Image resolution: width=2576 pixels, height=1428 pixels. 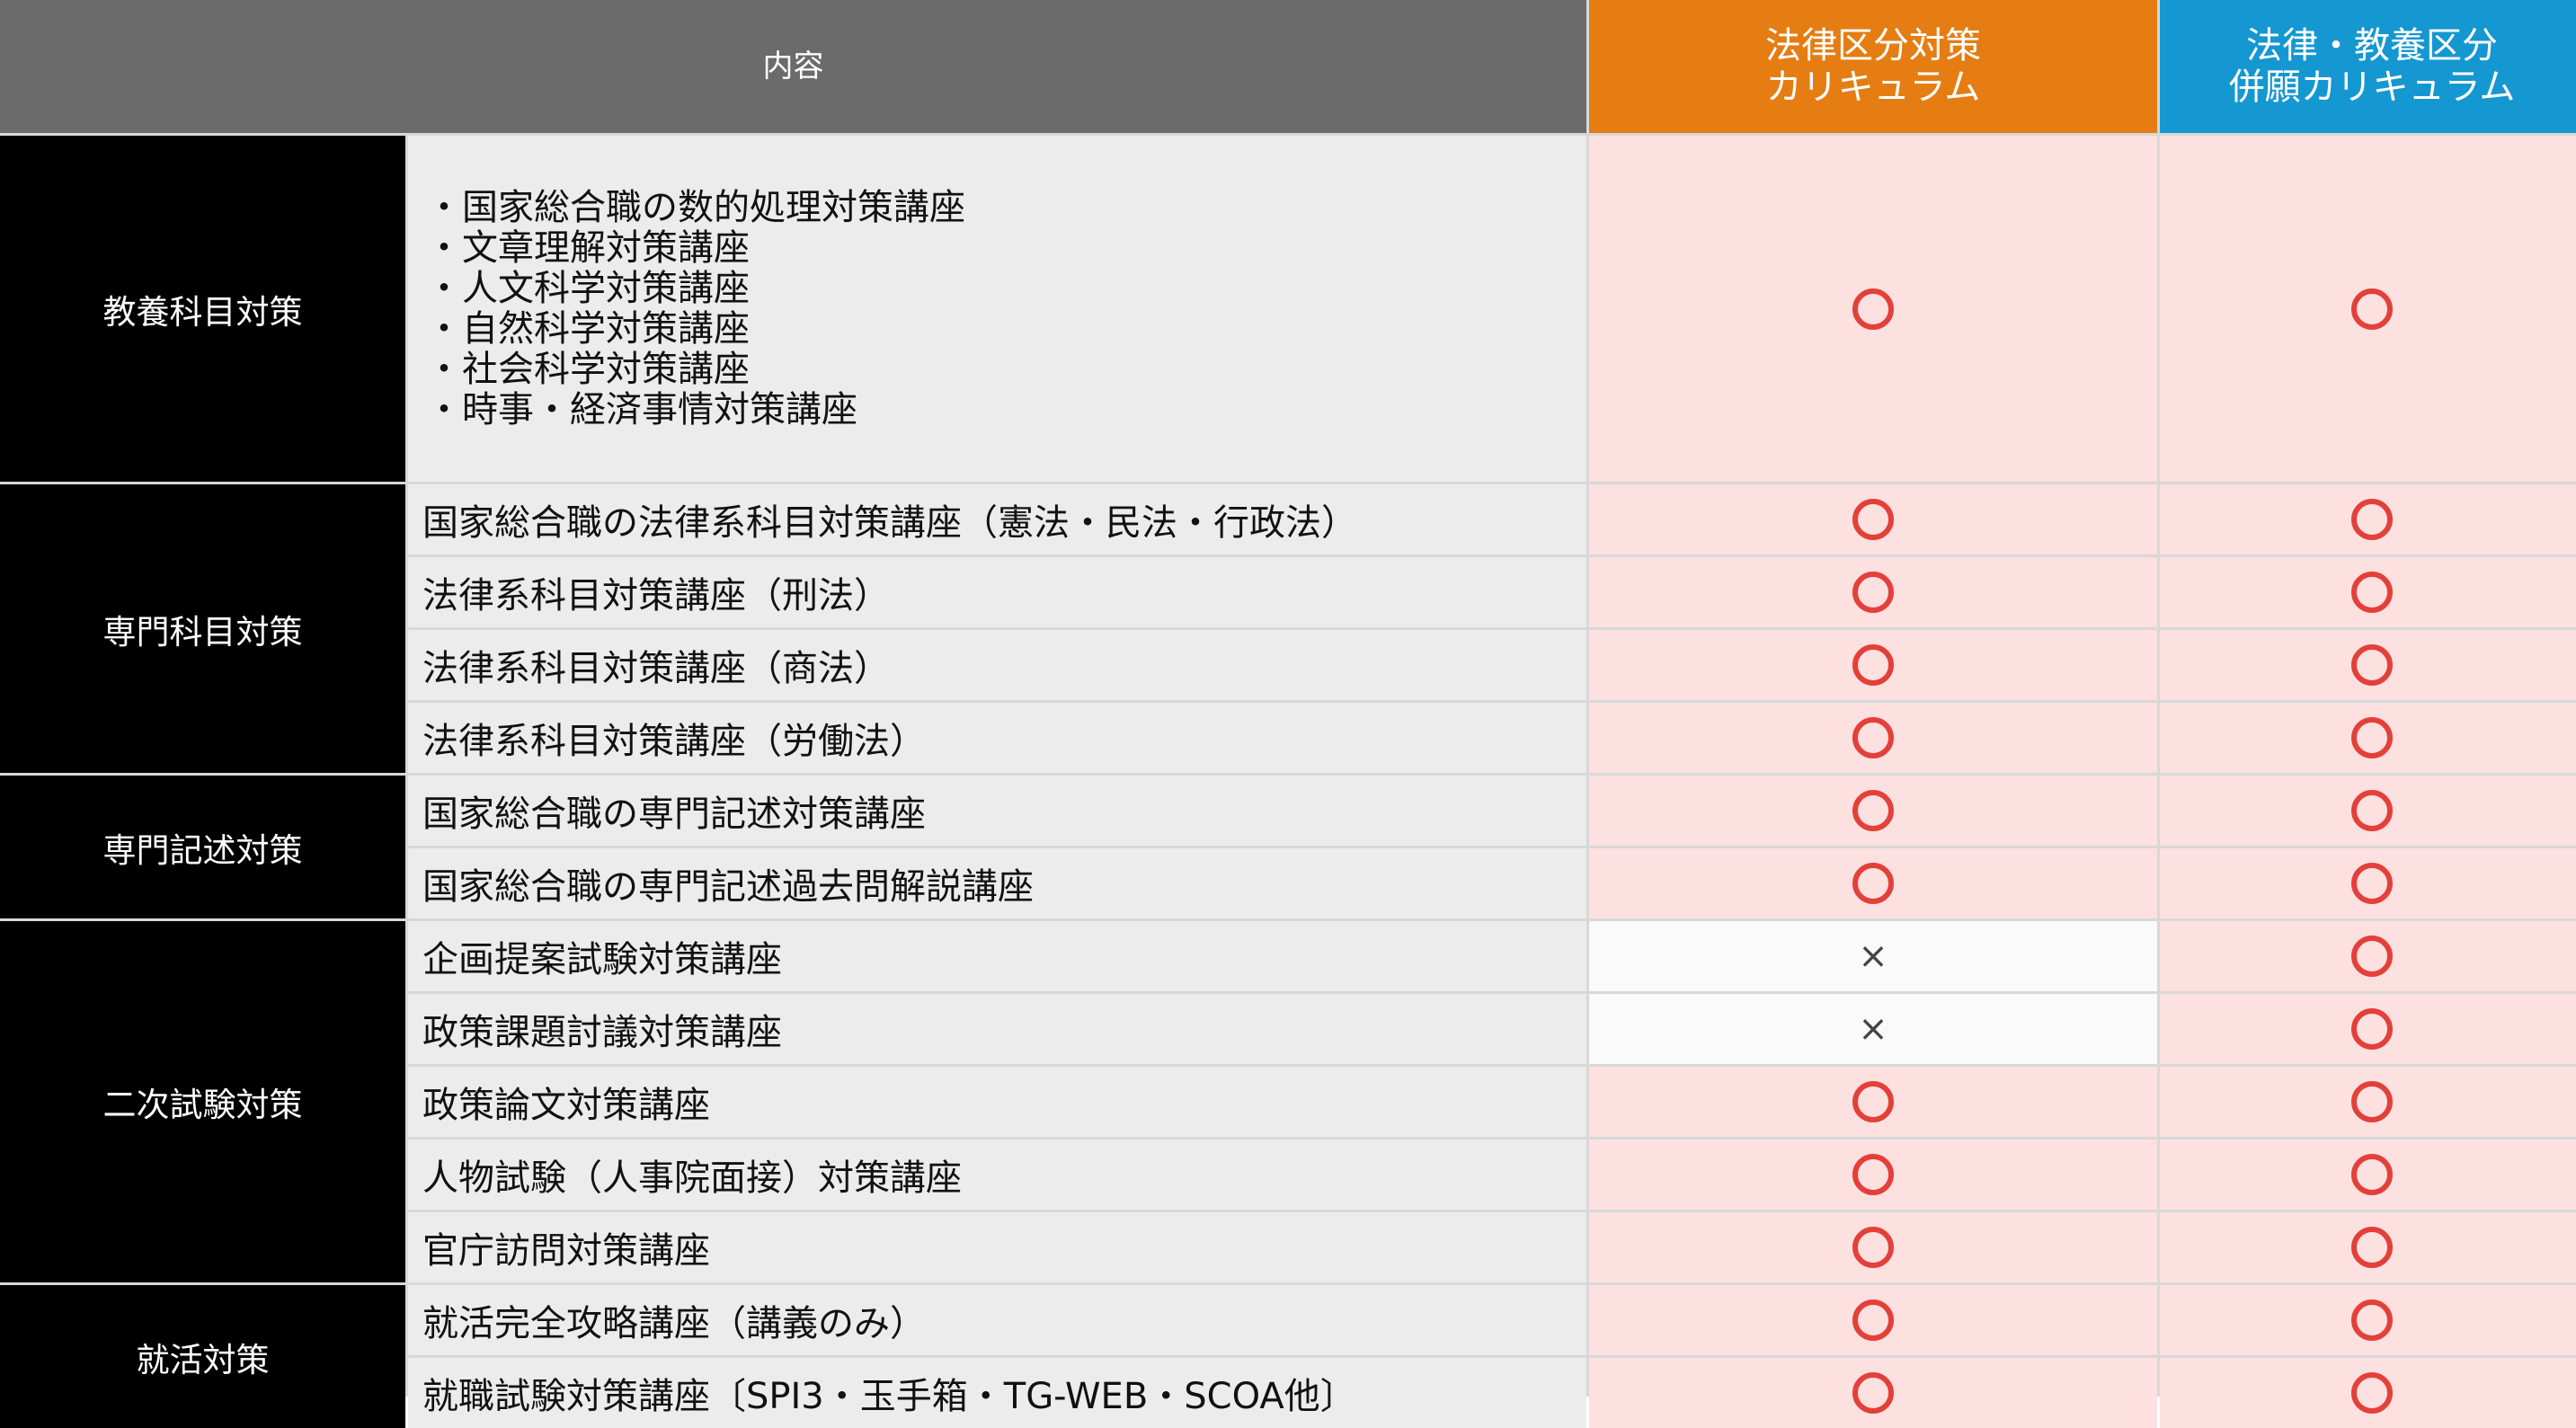 I want to click on category-descriptive: 専門記述対策, so click(x=202, y=847).